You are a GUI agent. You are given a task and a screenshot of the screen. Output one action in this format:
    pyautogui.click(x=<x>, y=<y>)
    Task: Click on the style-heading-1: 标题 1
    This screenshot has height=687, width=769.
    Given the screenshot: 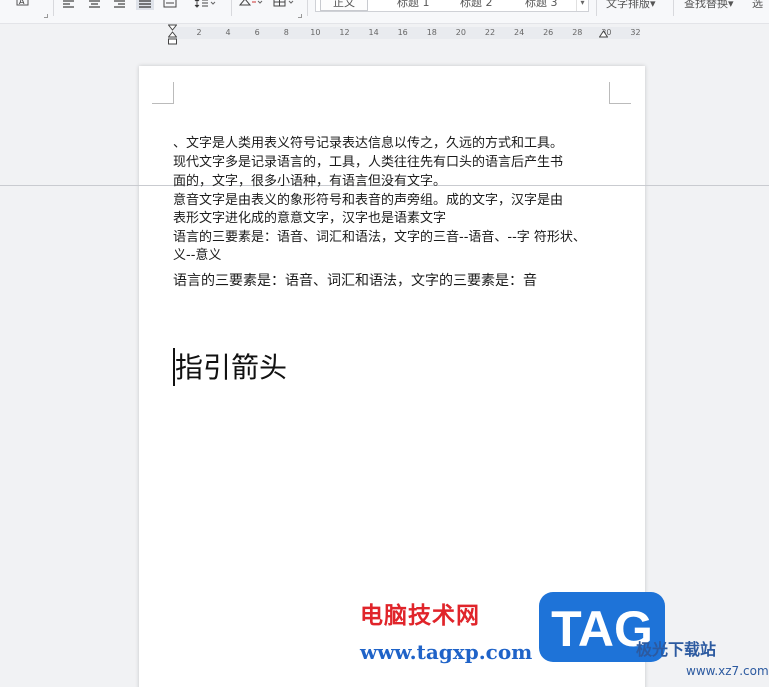 What is the action you would take?
    pyautogui.click(x=413, y=5)
    